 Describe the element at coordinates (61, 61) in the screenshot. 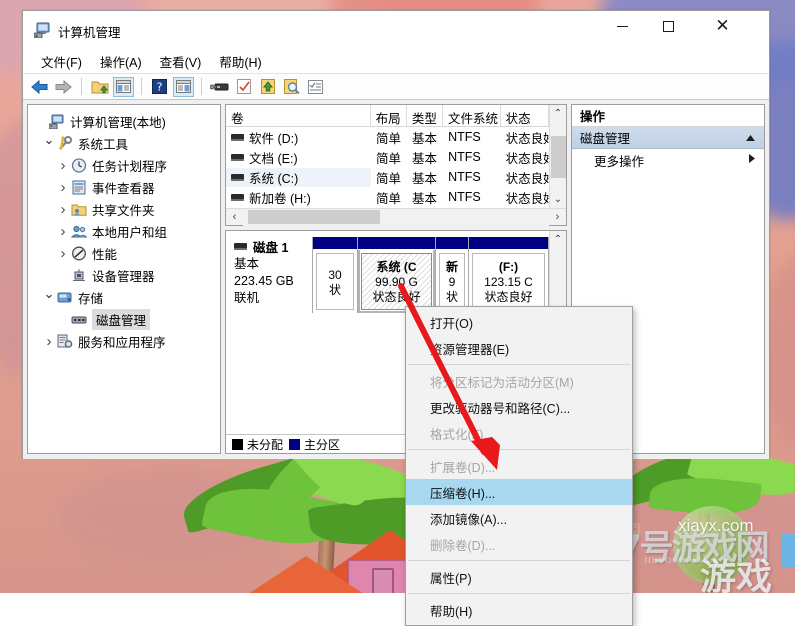

I see `menu-file: 文件(F)` at that location.